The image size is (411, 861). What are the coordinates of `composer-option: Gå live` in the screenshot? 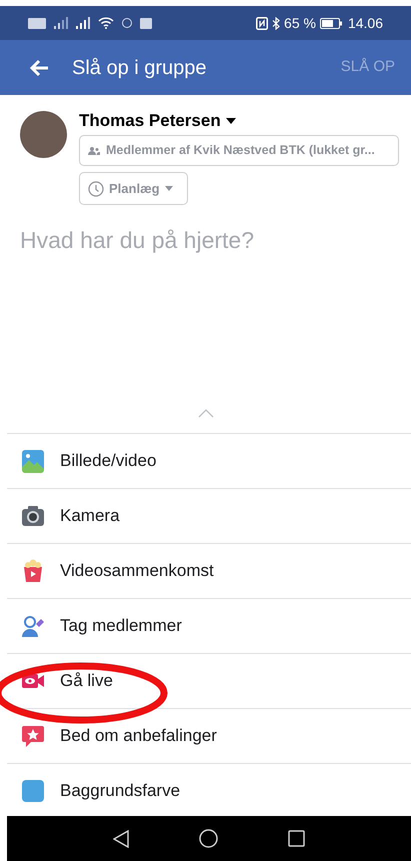 It's located at (209, 681).